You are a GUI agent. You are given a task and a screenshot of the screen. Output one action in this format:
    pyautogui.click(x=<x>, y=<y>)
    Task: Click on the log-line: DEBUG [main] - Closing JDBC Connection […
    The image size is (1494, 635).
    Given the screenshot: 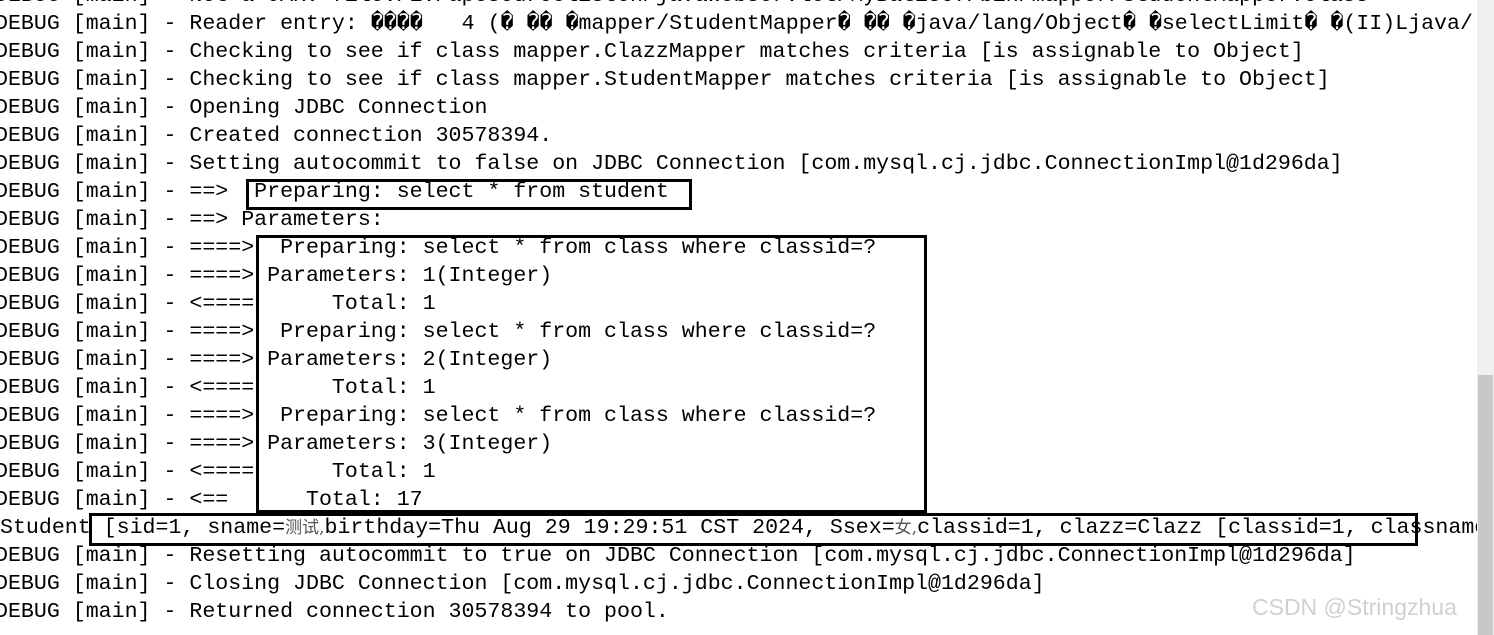 What is the action you would take?
    pyautogui.click(x=522, y=584)
    